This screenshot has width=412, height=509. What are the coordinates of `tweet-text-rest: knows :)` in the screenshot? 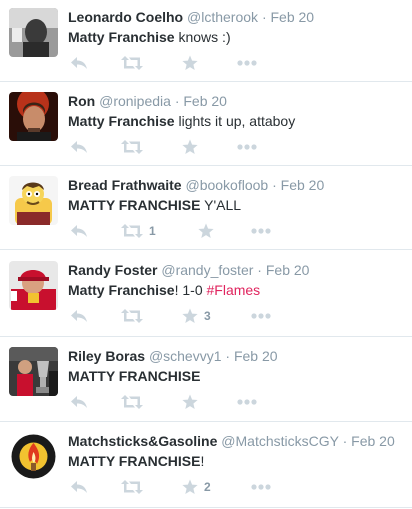 It's located at (202, 37).